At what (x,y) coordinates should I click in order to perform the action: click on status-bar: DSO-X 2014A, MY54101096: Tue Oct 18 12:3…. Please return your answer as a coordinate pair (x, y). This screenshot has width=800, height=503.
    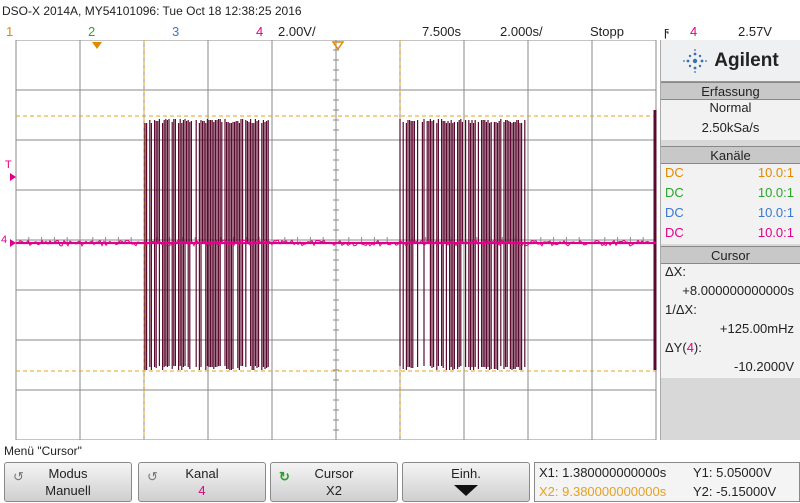
    Looking at the image, I should click on (400, 11).